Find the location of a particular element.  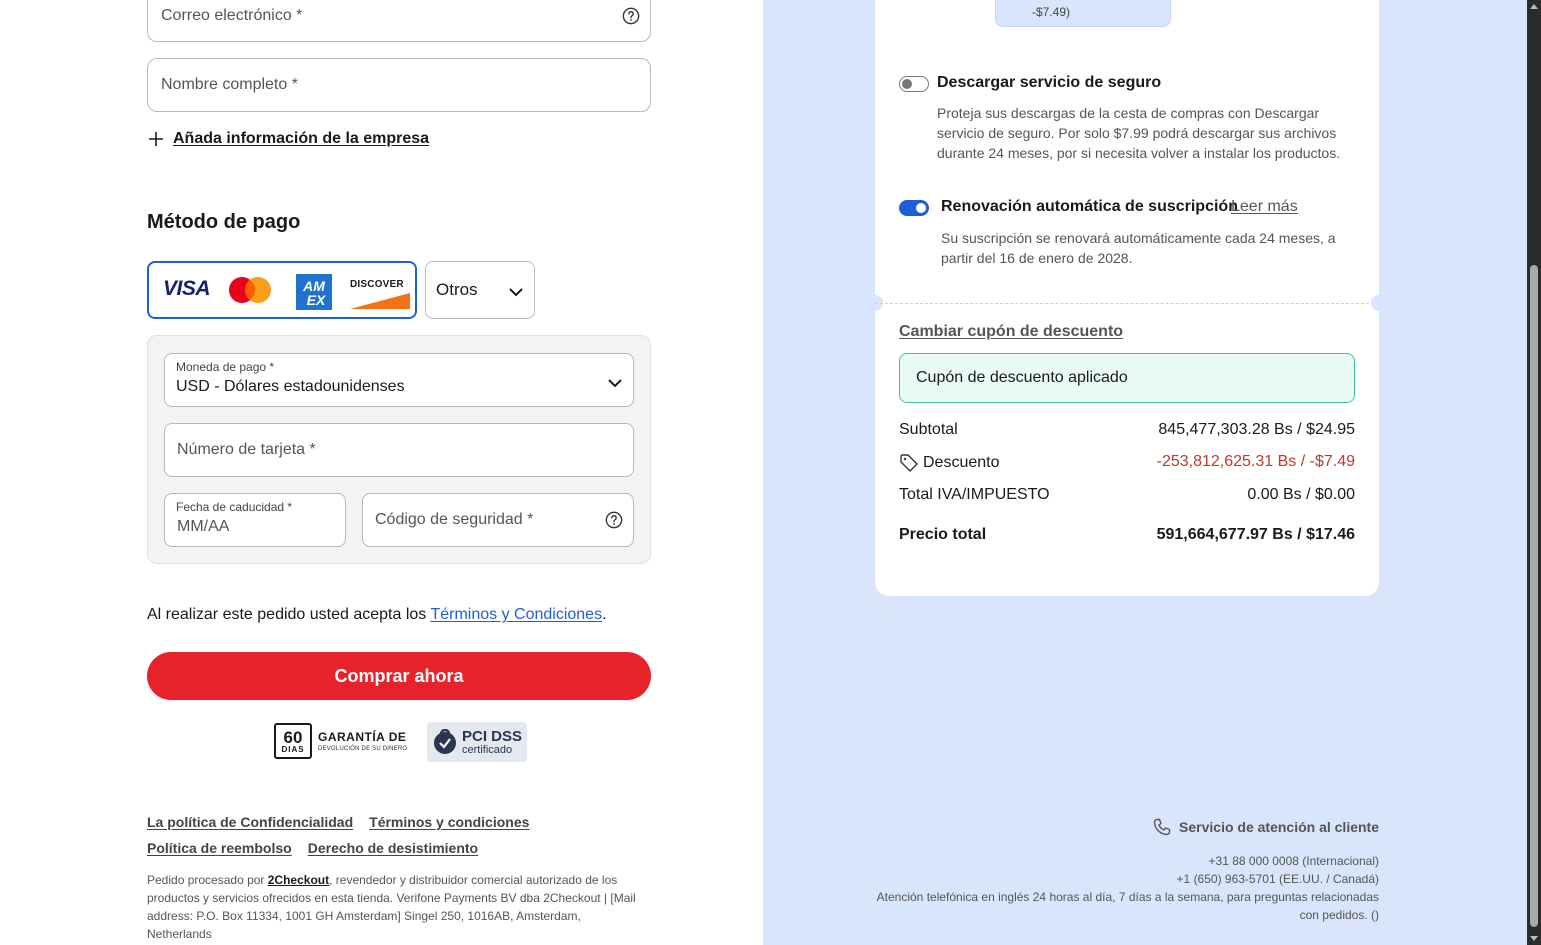

fullname-field: Nombre completo * is located at coordinates (399, 85).